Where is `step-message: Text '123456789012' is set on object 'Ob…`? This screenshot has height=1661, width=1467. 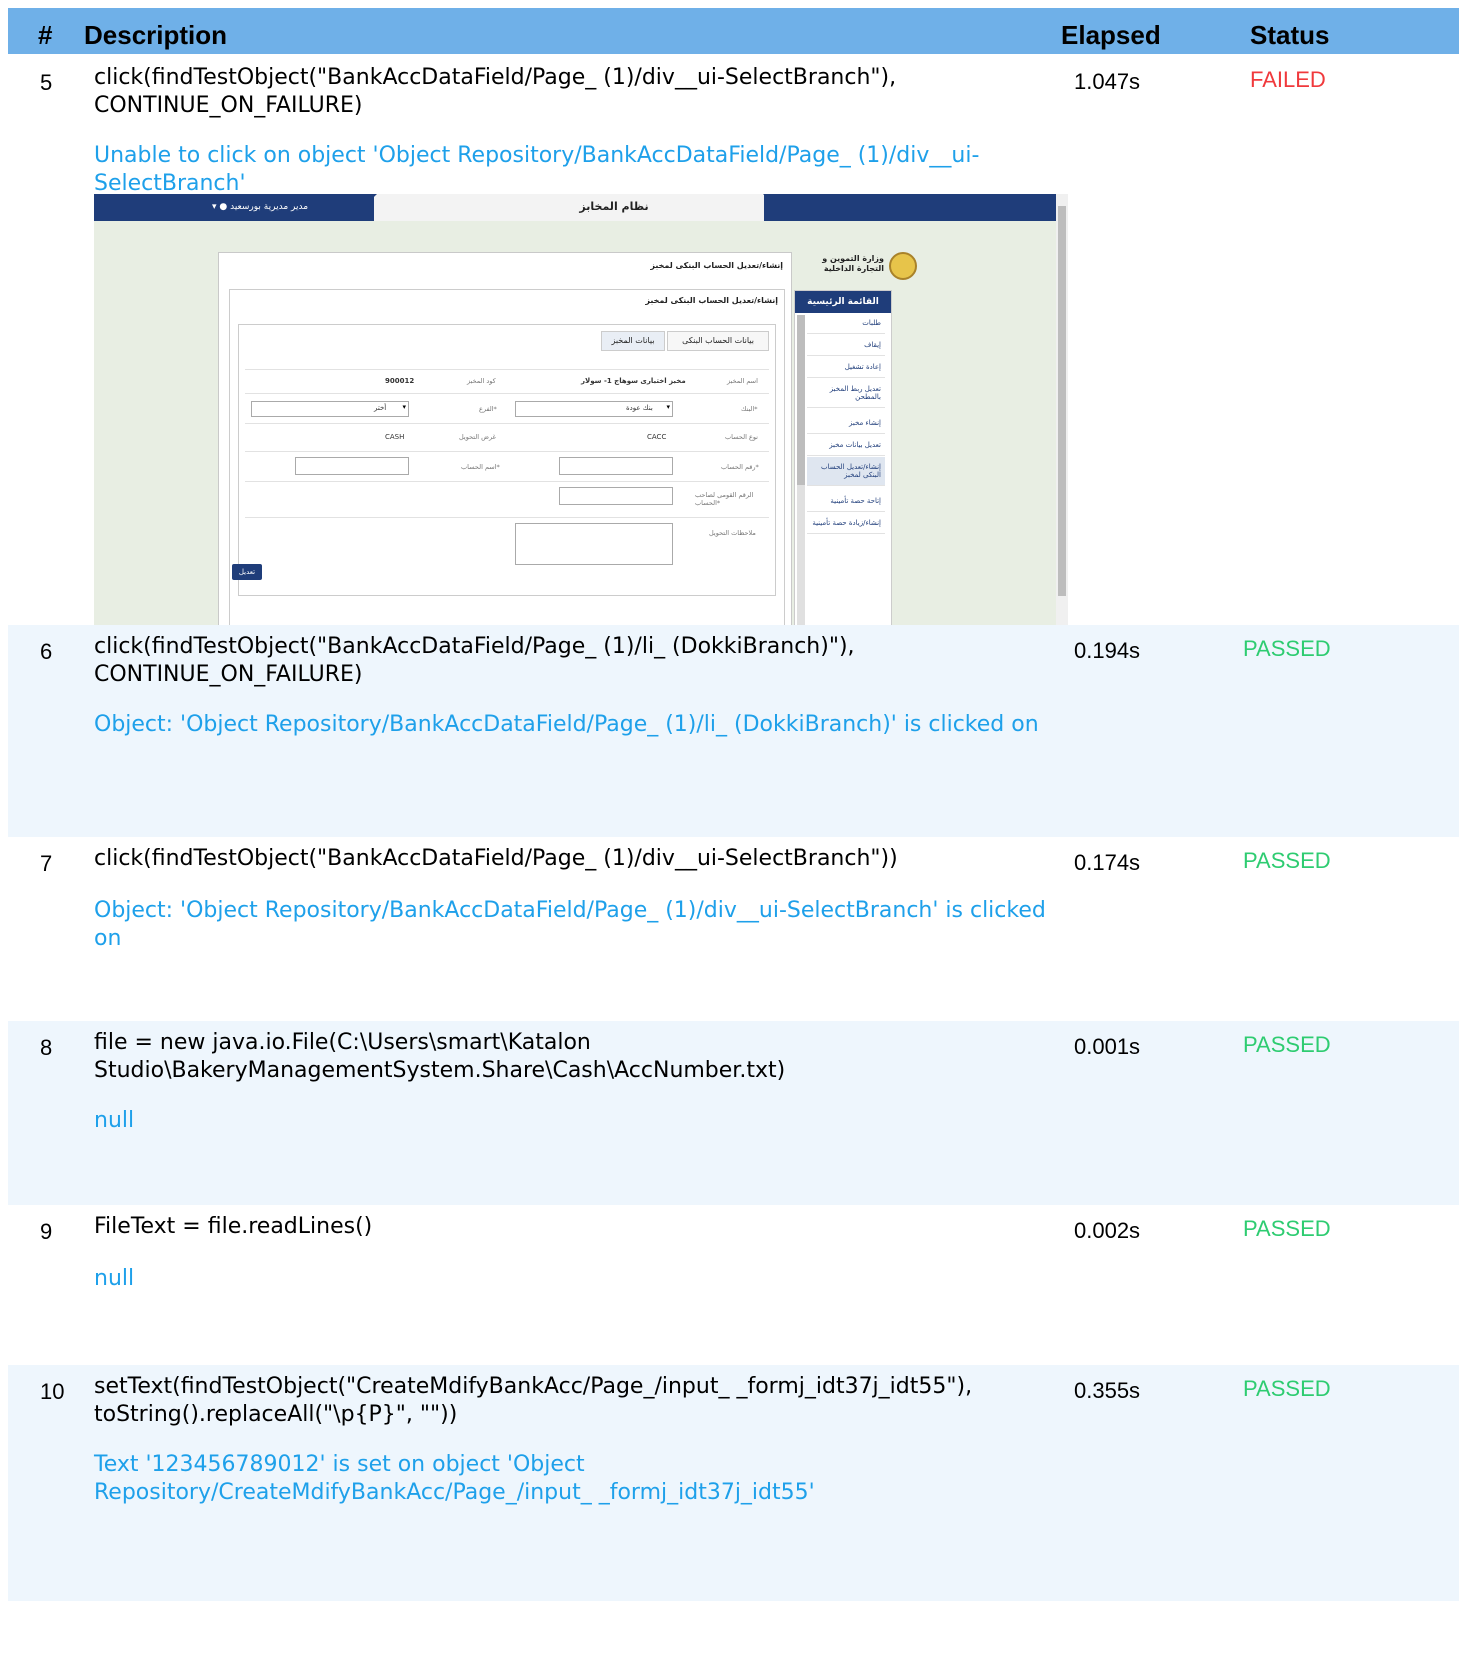
step-message: Text '123456789012' is set on object 'Ob… is located at coordinates (454, 1478).